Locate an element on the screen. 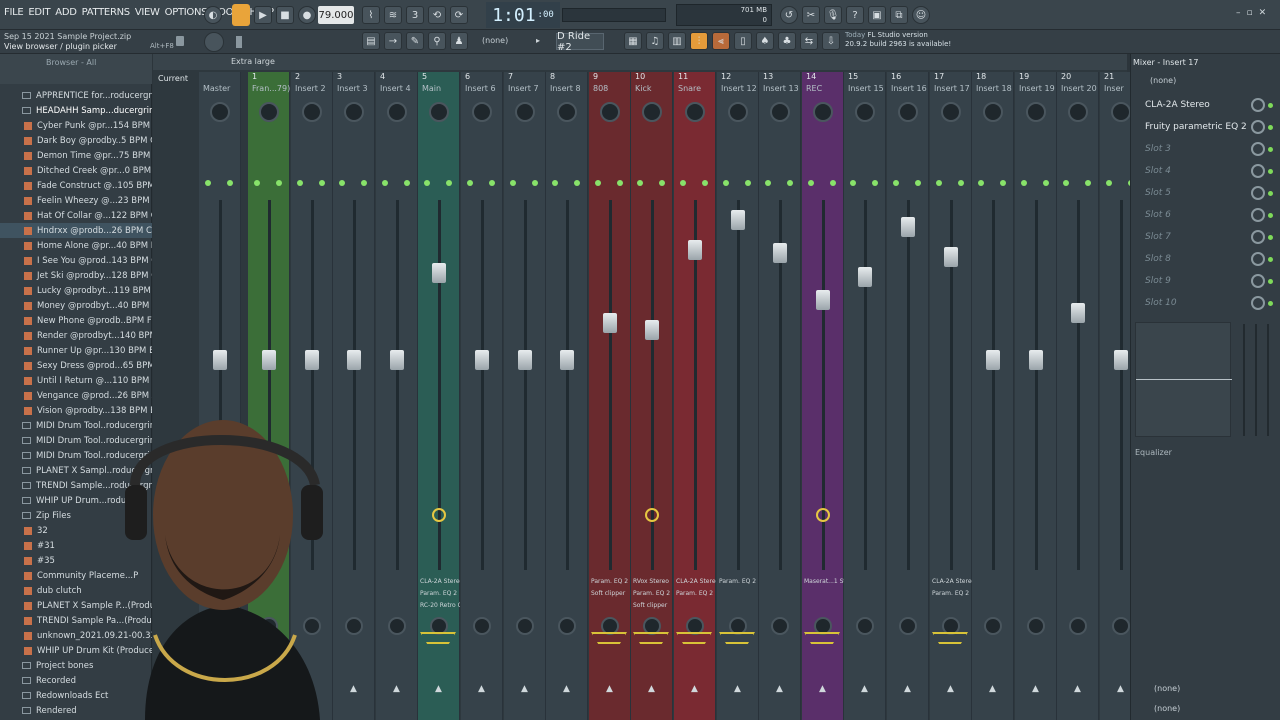 The image size is (1280, 720). browser-toggle-icon: ⫷ is located at coordinates (721, 41).